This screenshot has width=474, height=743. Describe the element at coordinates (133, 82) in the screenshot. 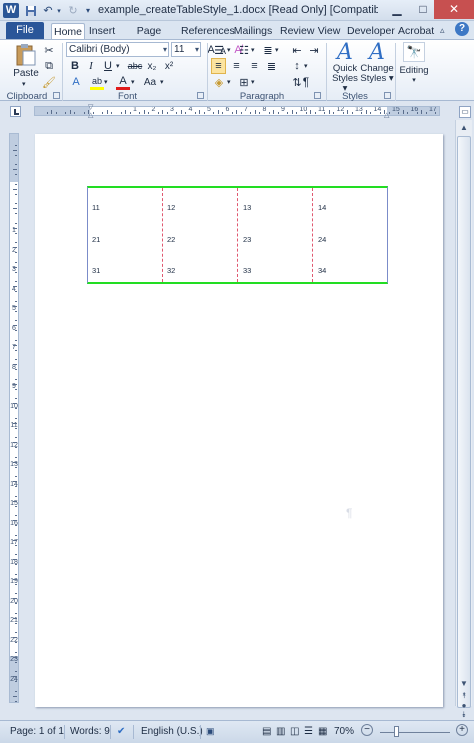

I see `font-color-dropdown-icon: ▾` at that location.